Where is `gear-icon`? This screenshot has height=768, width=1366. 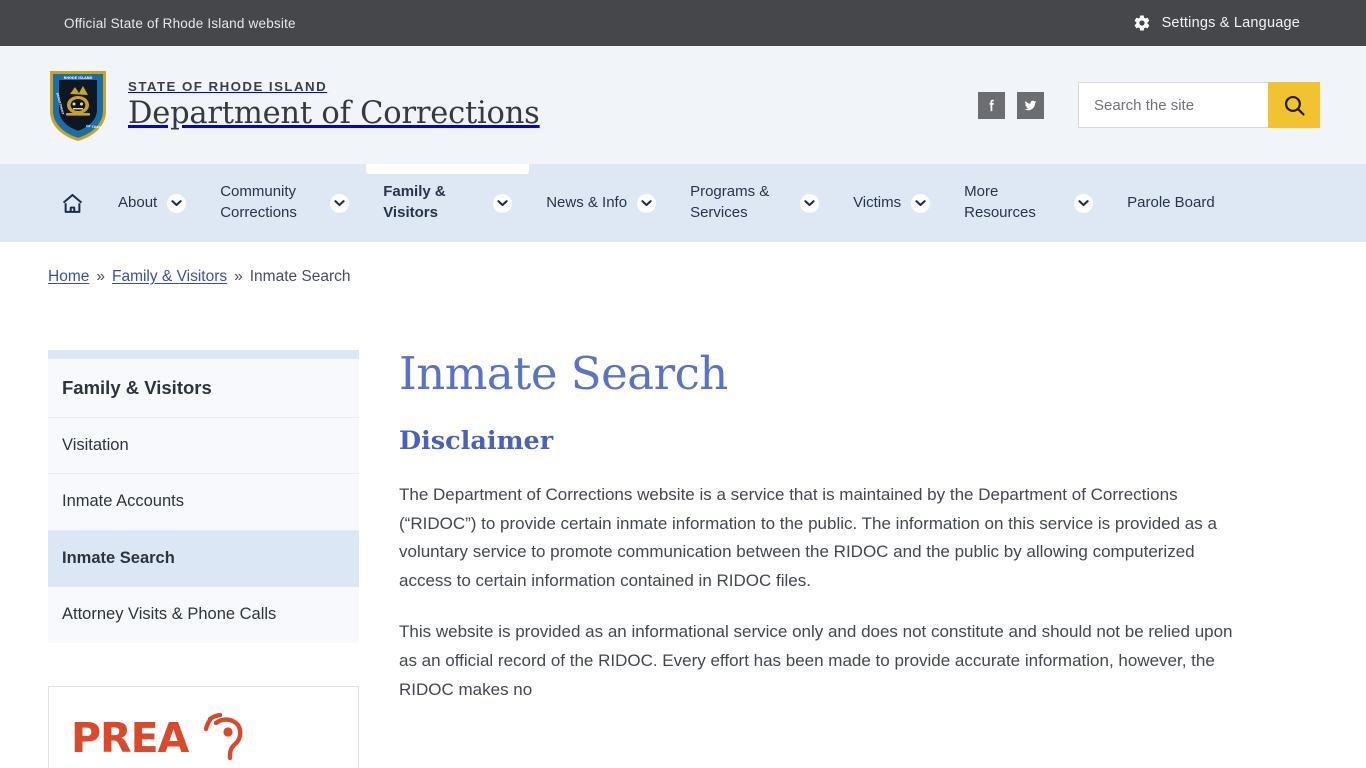
gear-icon is located at coordinates (1142, 23).